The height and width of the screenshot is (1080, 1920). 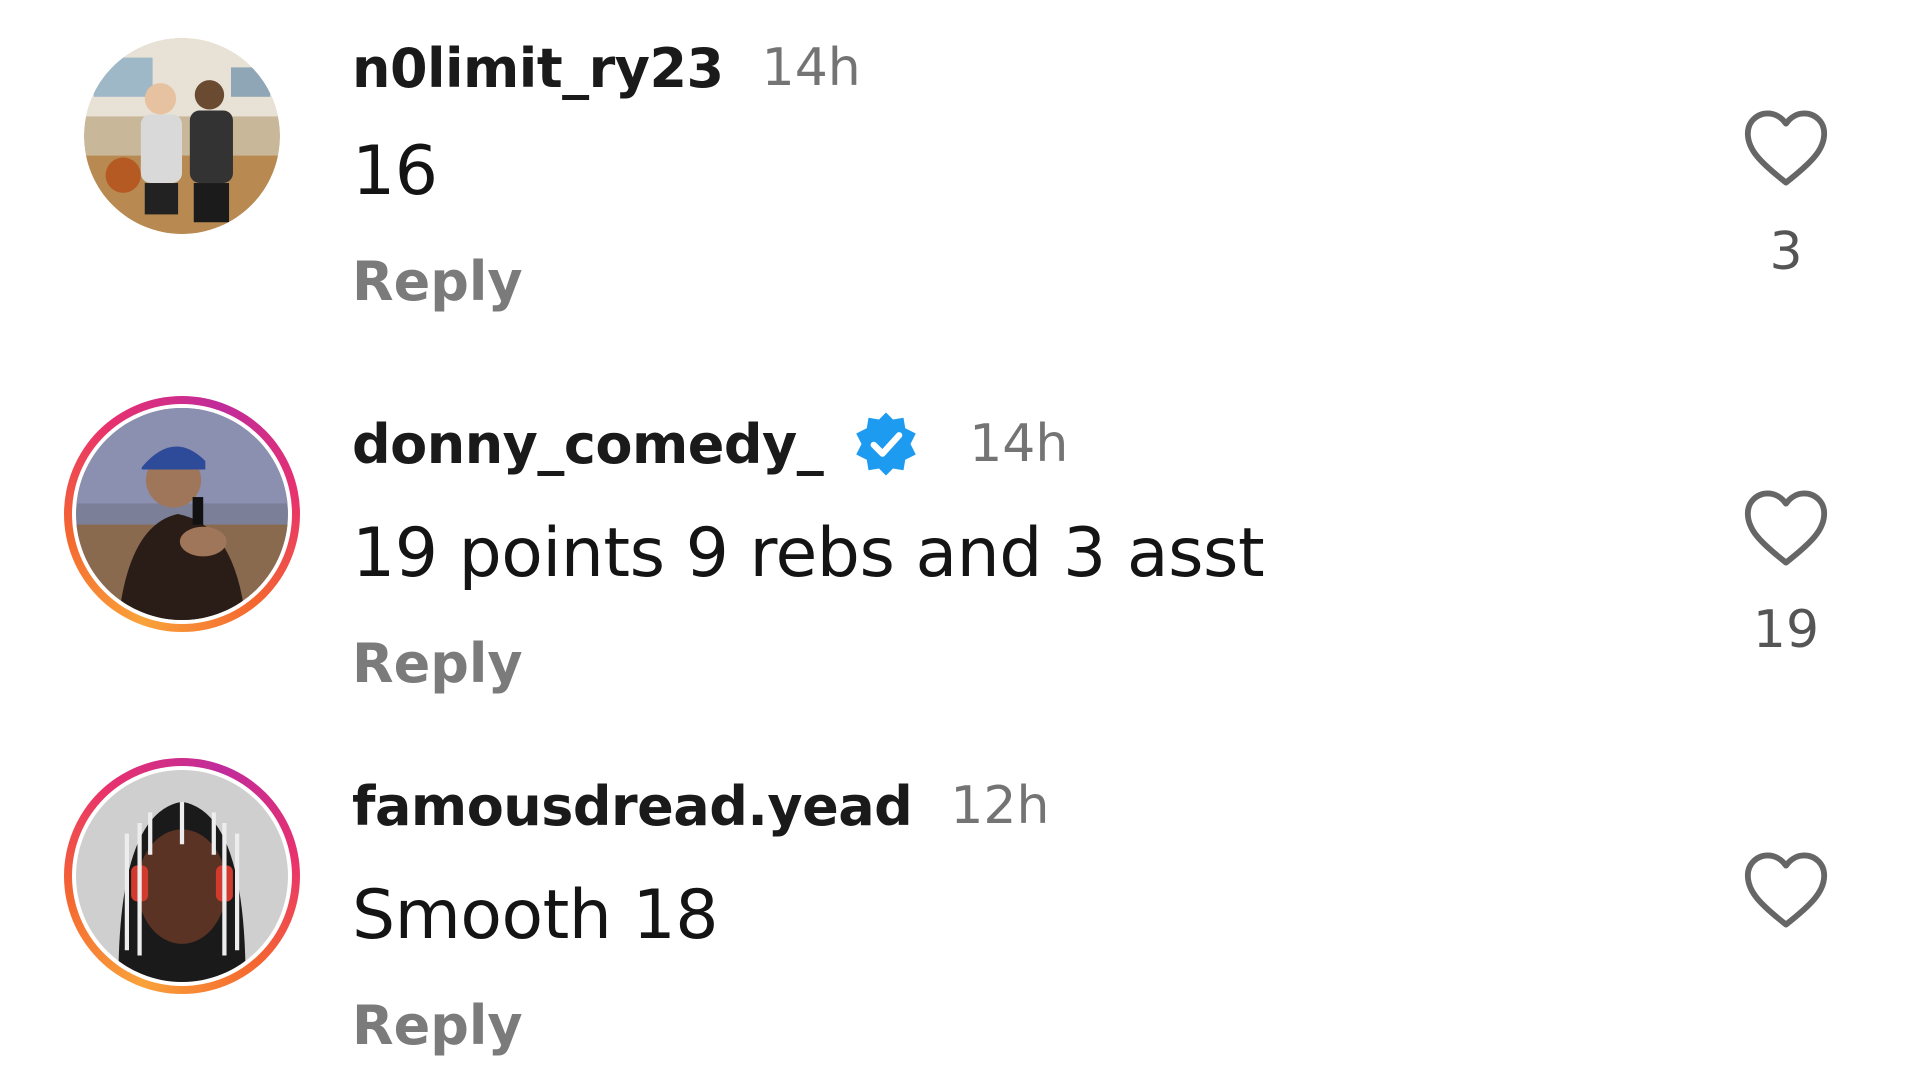 What do you see at coordinates (535, 915) in the screenshot?
I see `comment-text: Smooth 18` at bounding box center [535, 915].